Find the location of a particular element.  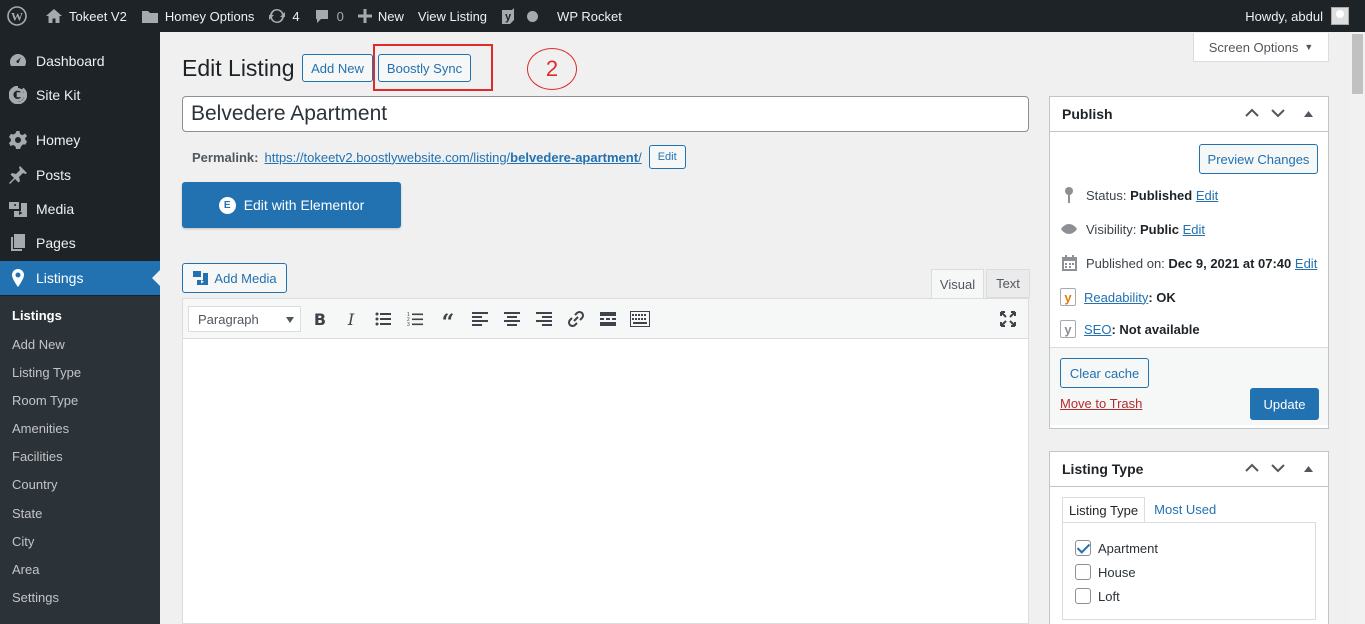

my-account: Howdy, abdul is located at coordinates (1305, 16).